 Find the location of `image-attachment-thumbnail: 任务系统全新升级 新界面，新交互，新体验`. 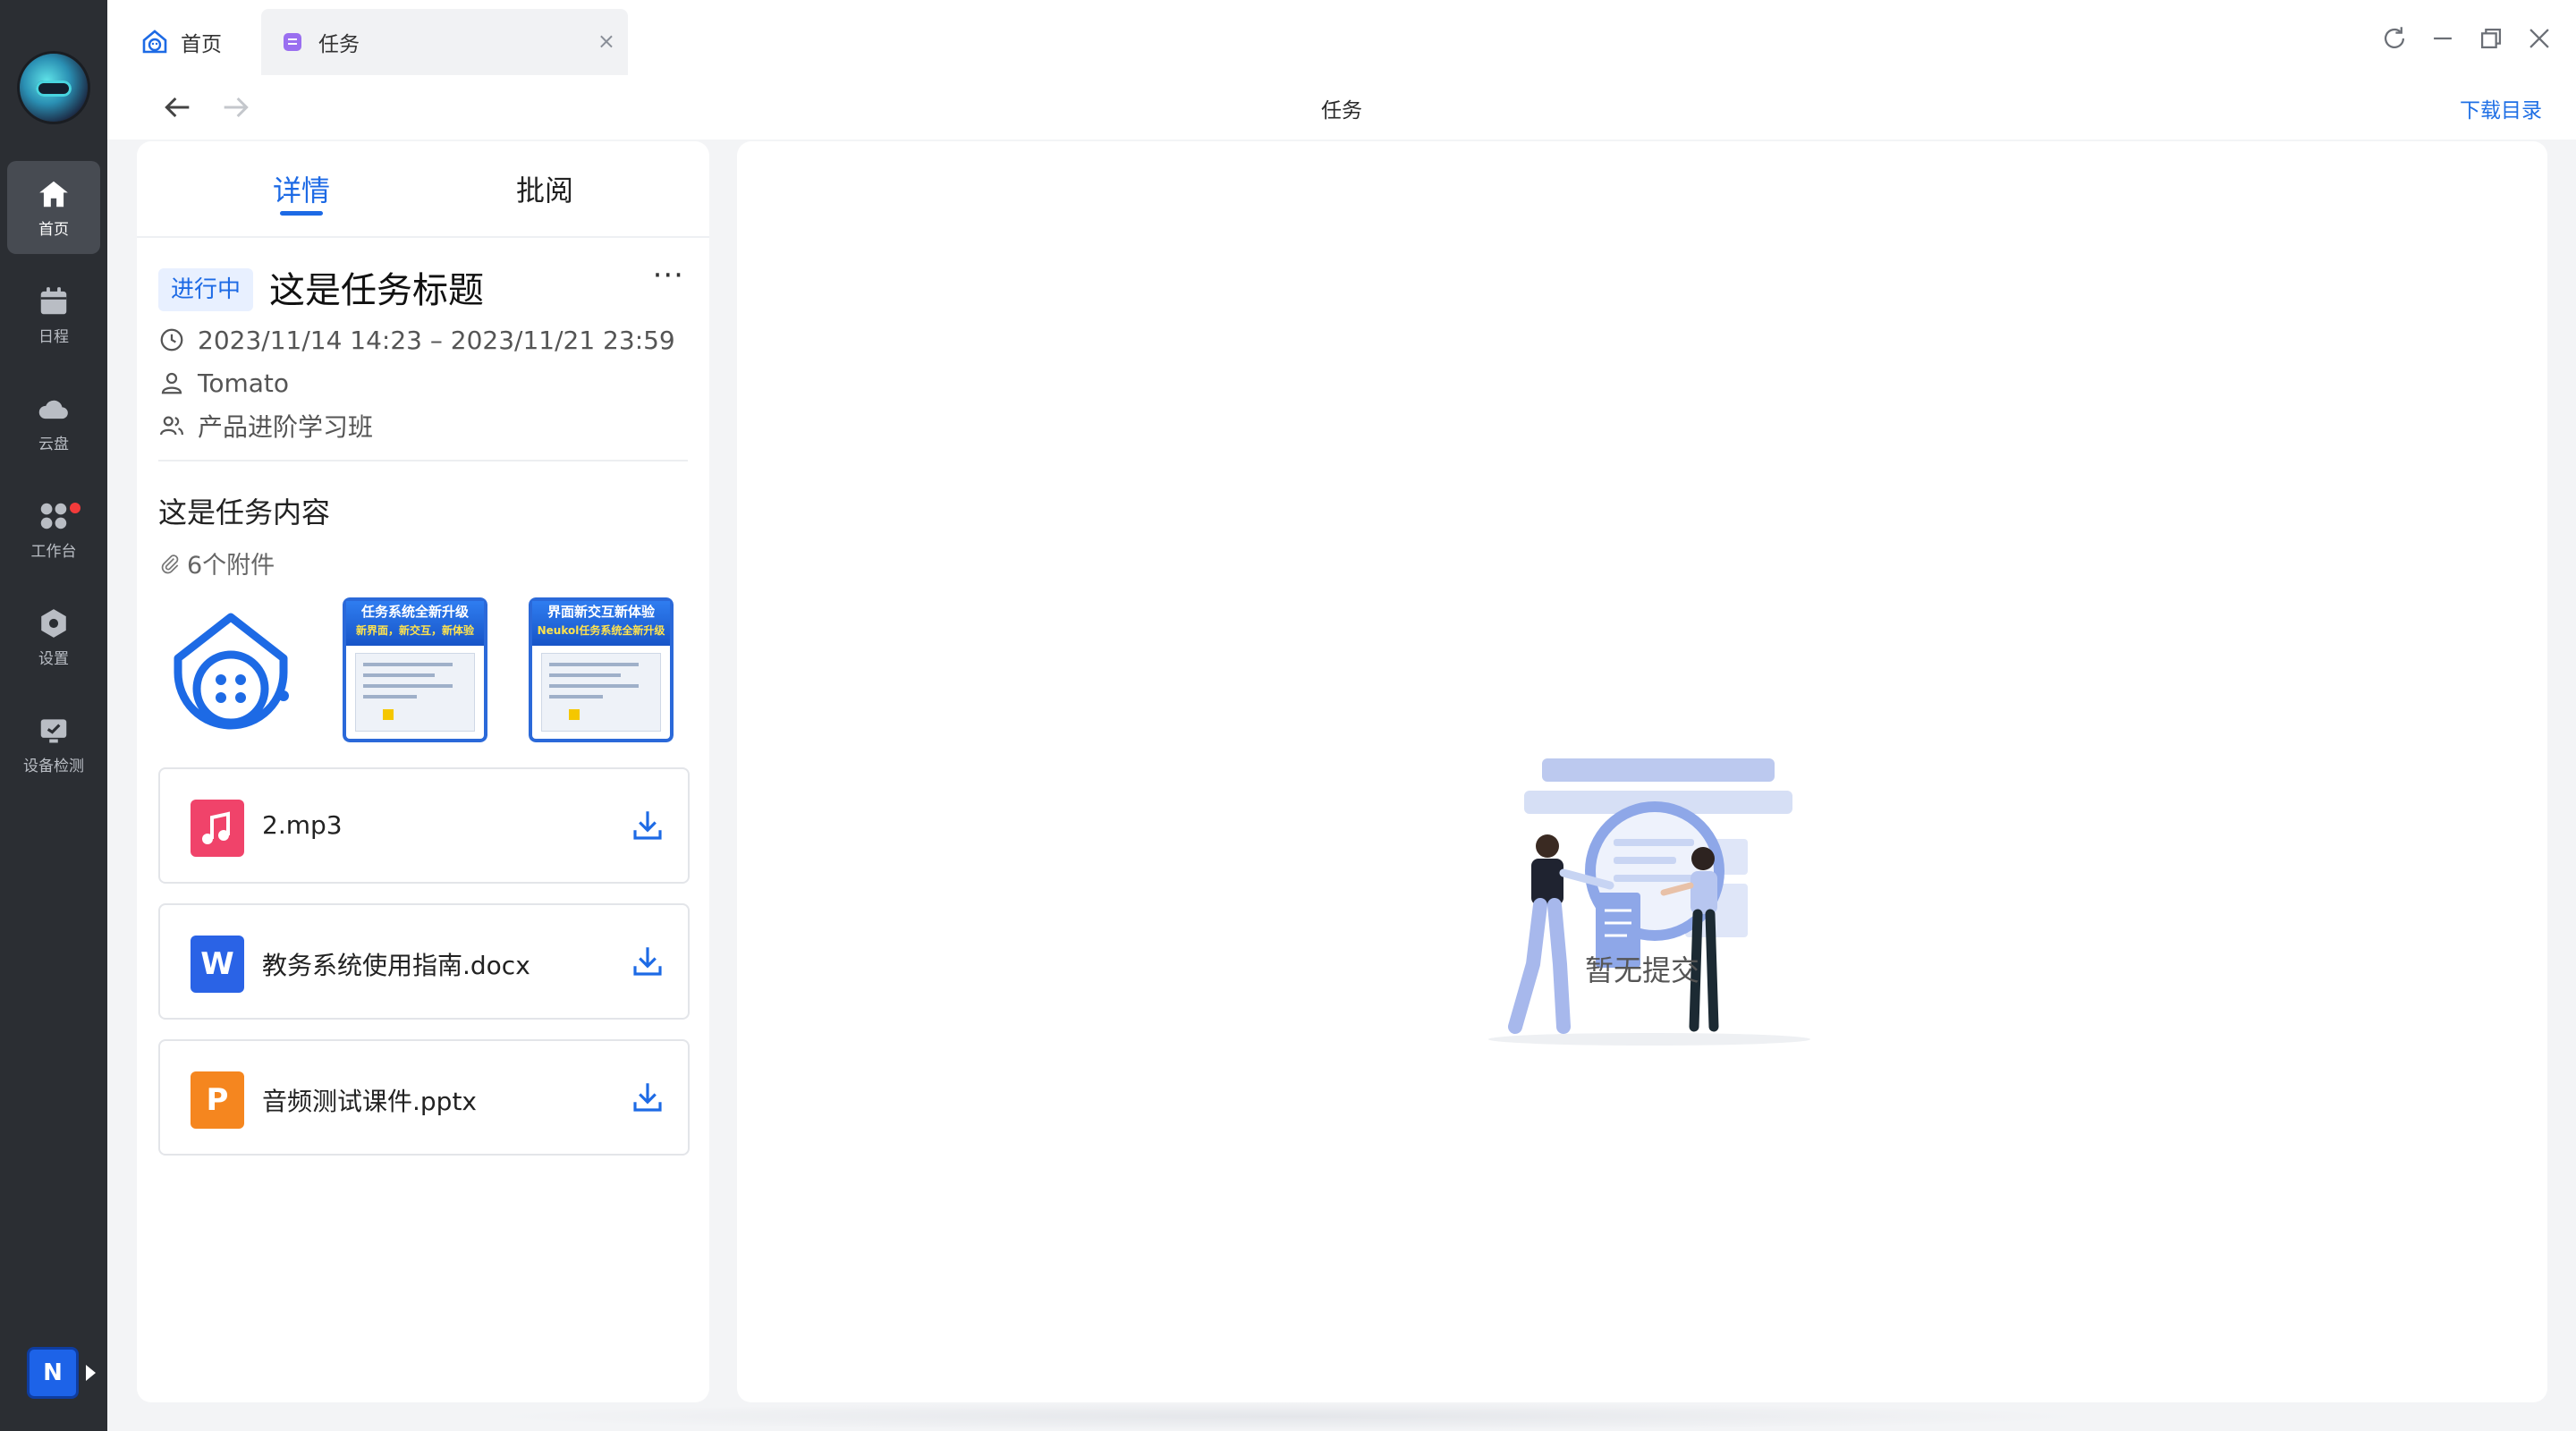

image-attachment-thumbnail: 任务系统全新升级 新界面，新交互，新体验 is located at coordinates (415, 670).